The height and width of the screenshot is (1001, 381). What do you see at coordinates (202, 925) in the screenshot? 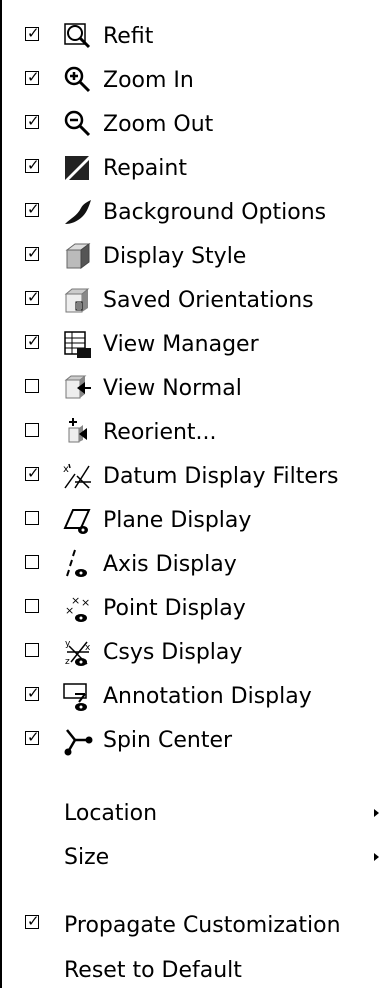
I see `propagate-label: Propagate Customization` at bounding box center [202, 925].